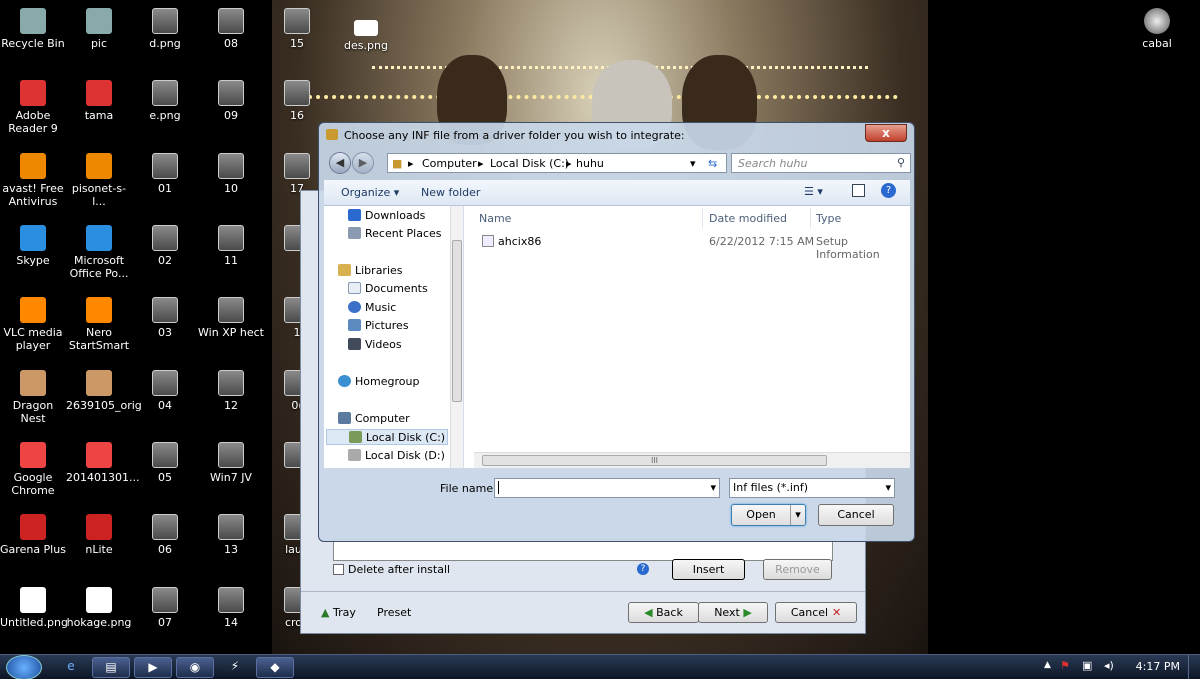 The image size is (1200, 679). Describe the element at coordinates (33, 397) in the screenshot. I see `desktop-icon: Dragon Nest` at that location.